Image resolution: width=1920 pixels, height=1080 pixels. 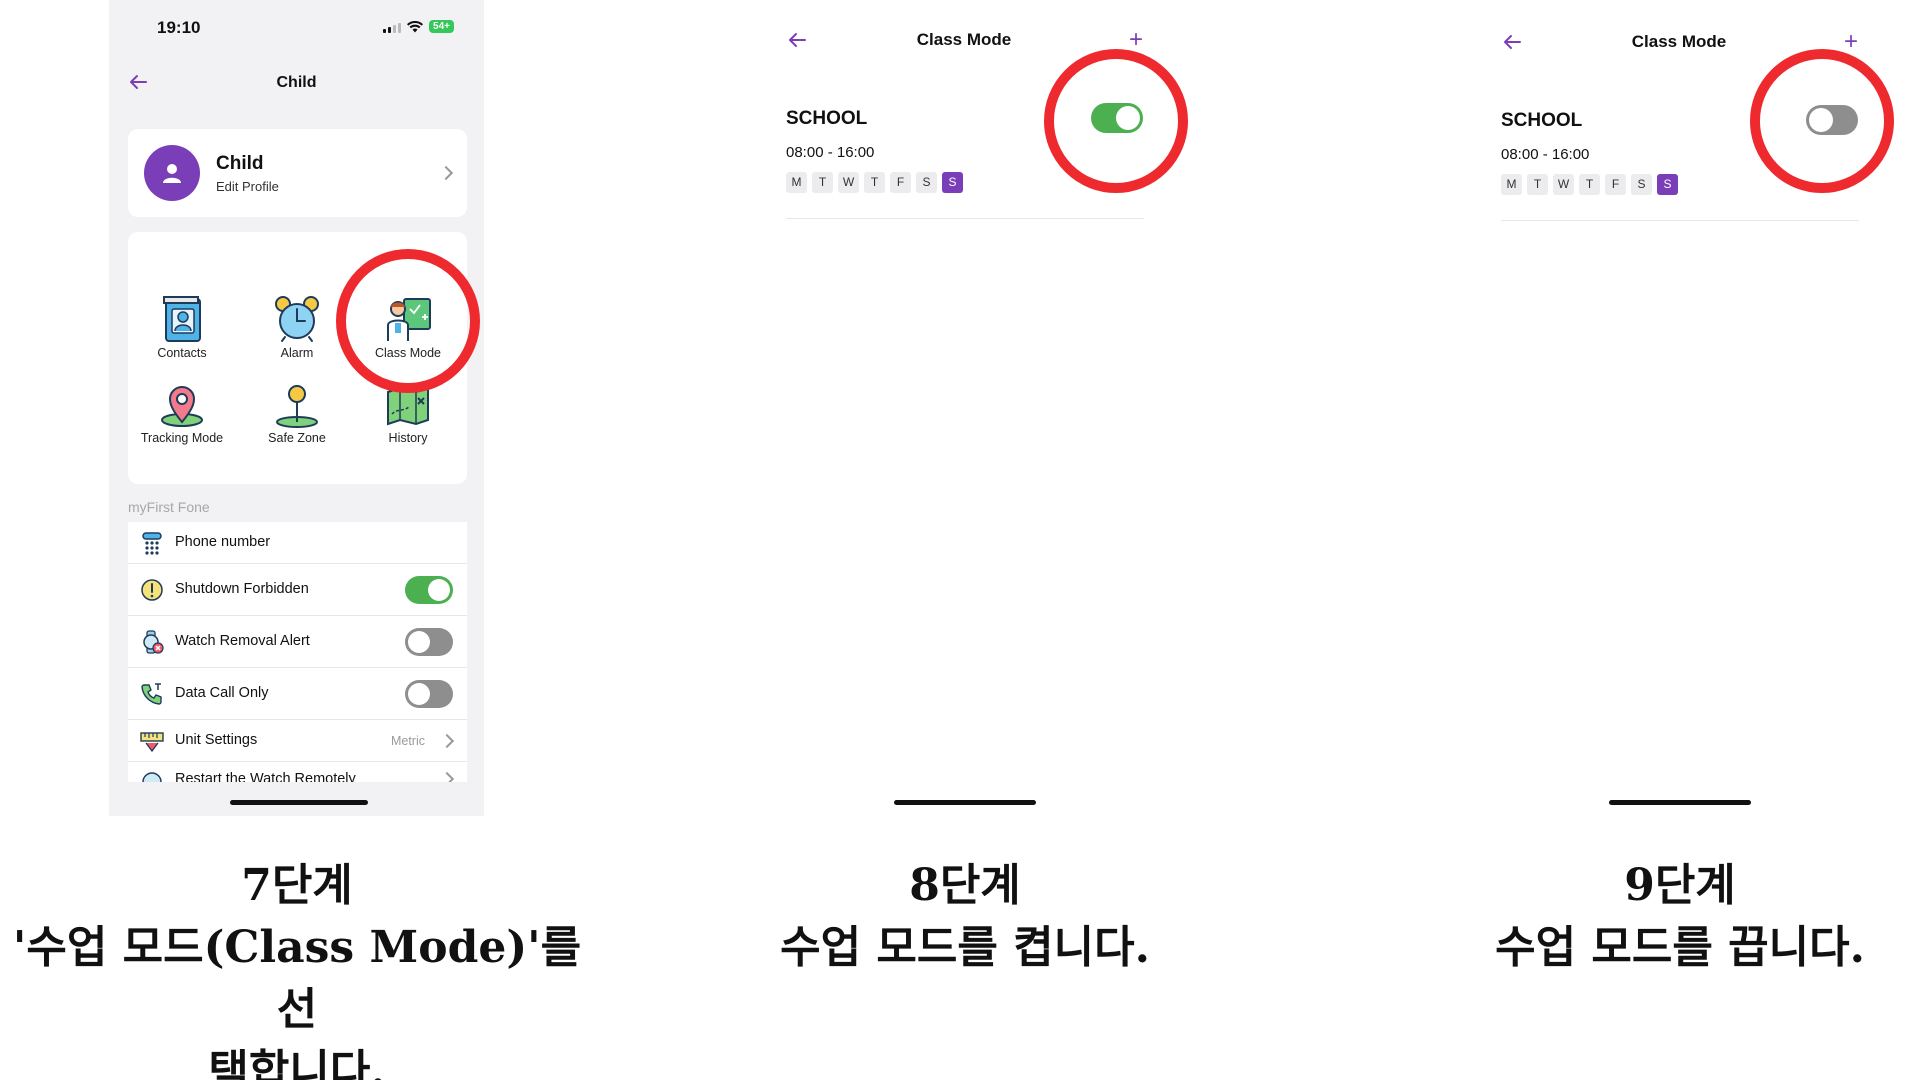 What do you see at coordinates (429, 590) in the screenshot?
I see `shutdown-forbidden-toggle` at bounding box center [429, 590].